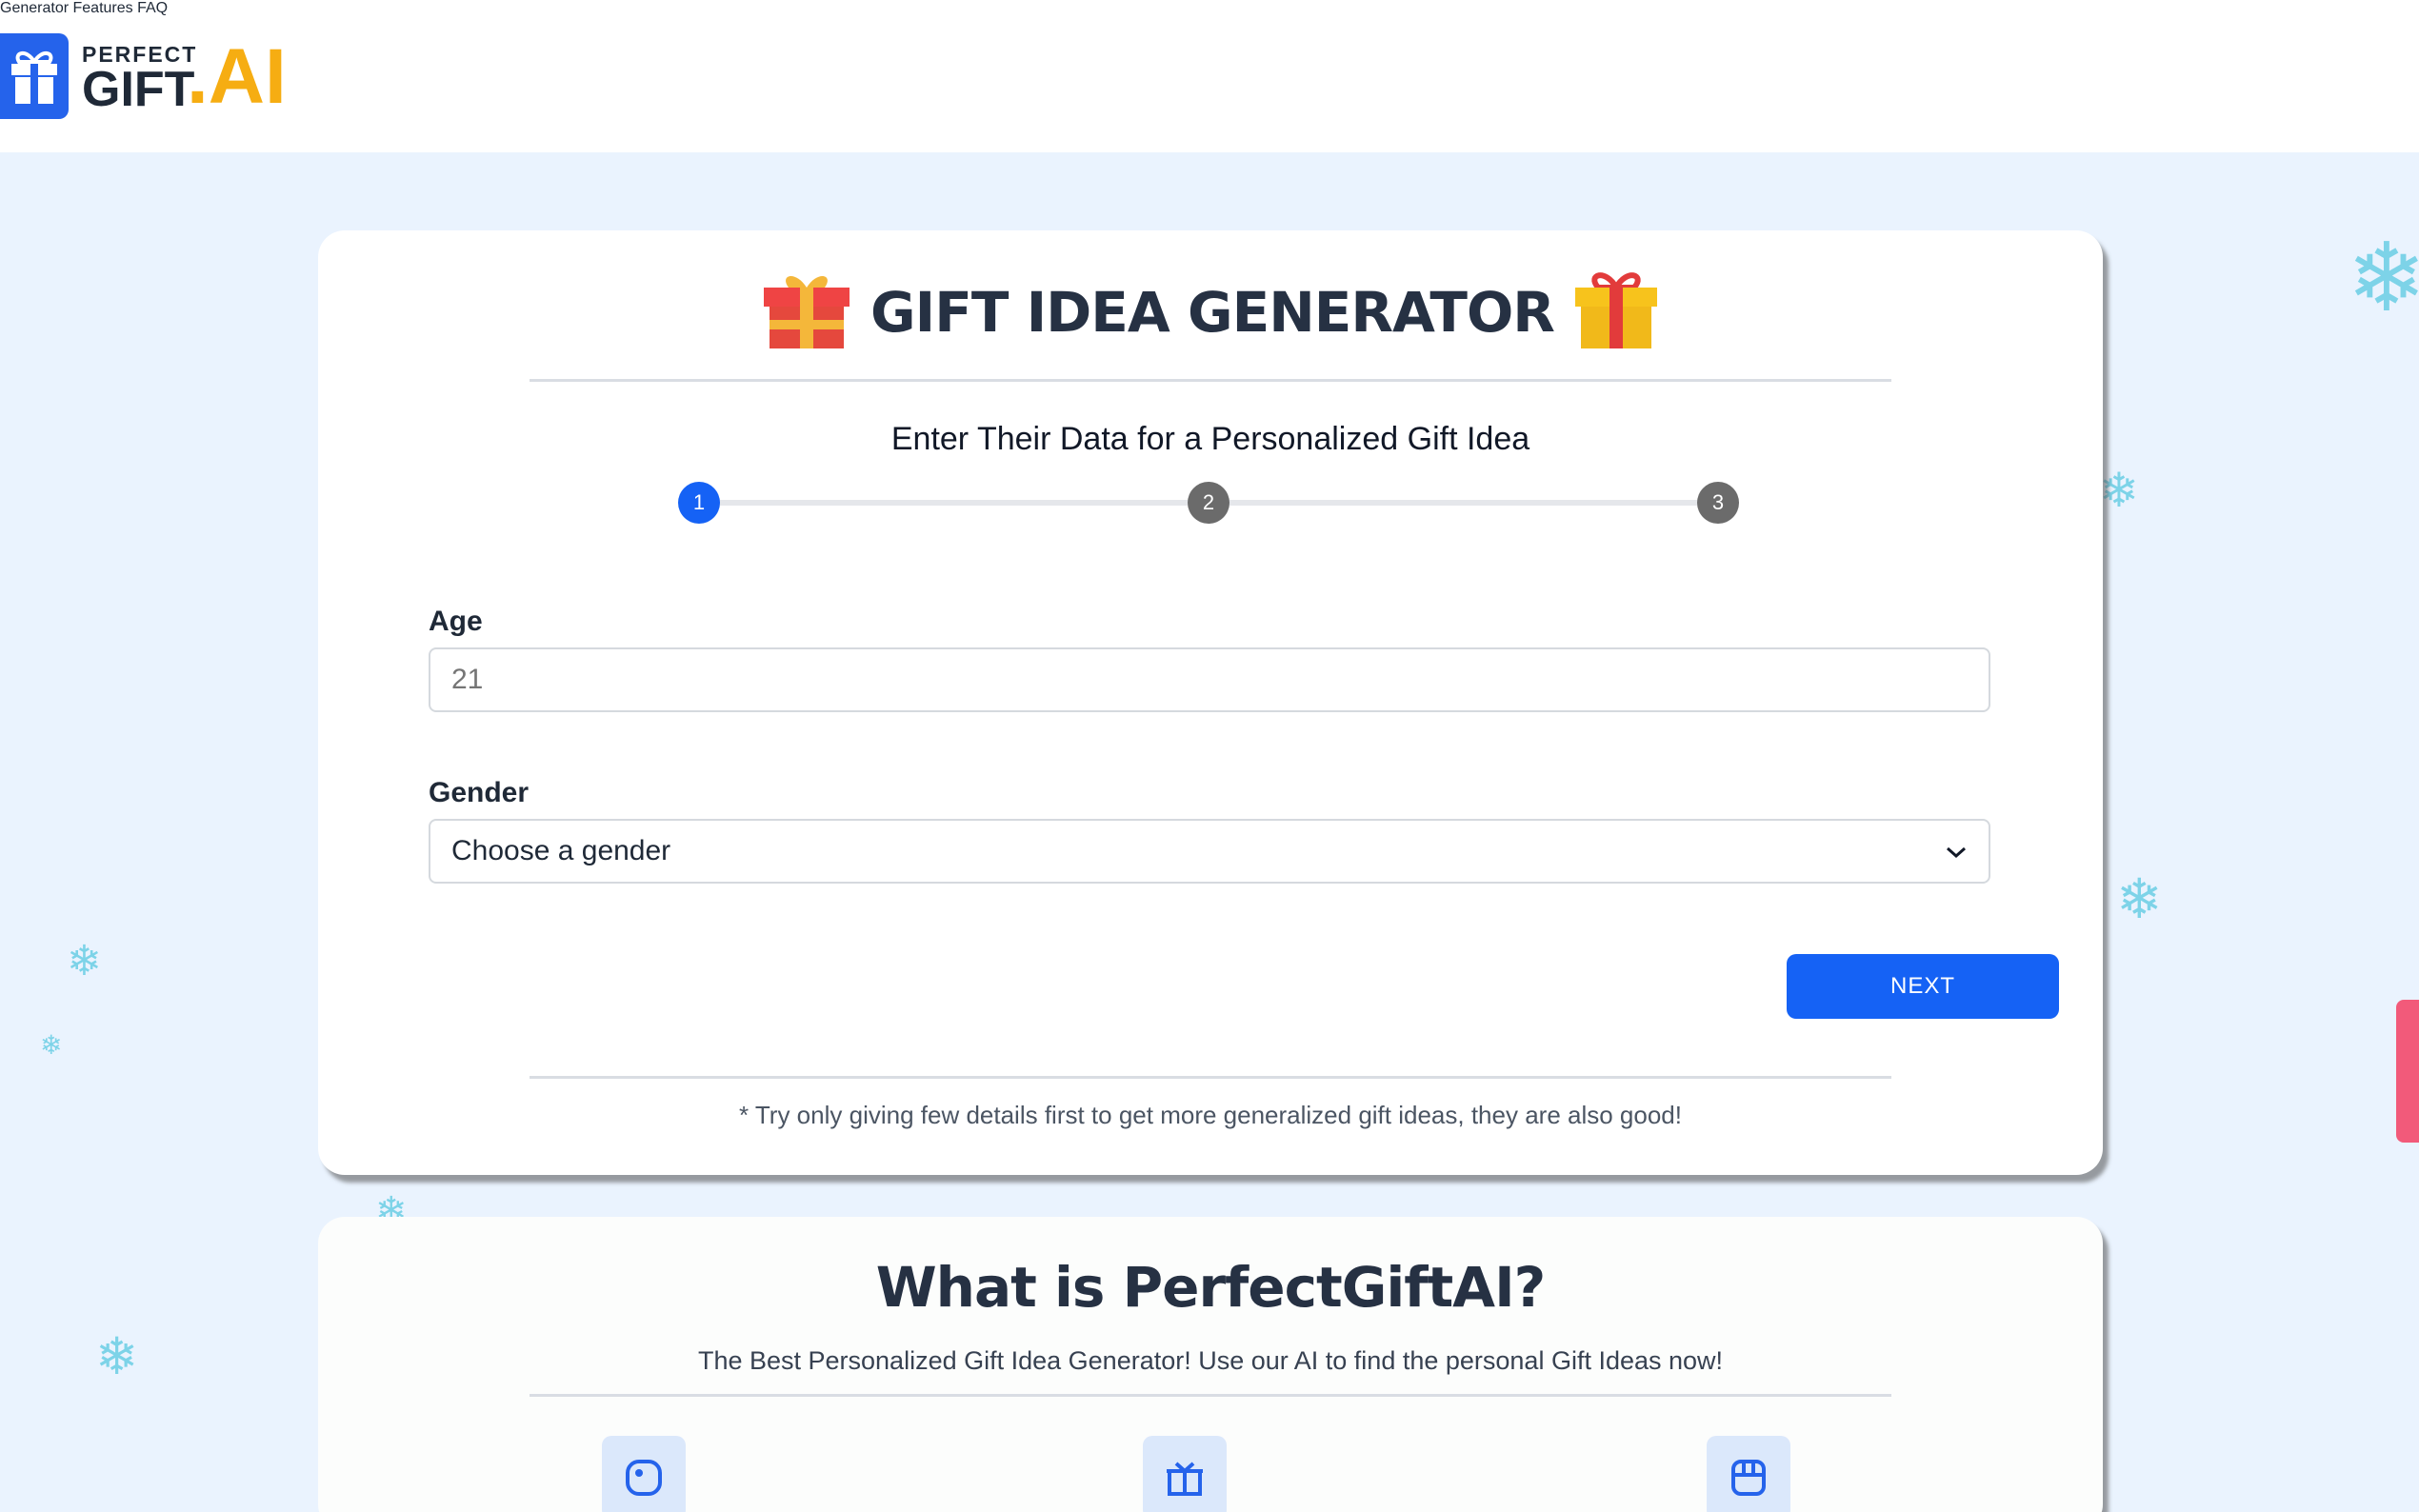 Image resolution: width=2419 pixels, height=1512 pixels. Describe the element at coordinates (456, 621) in the screenshot. I see `age-label: Age` at that location.